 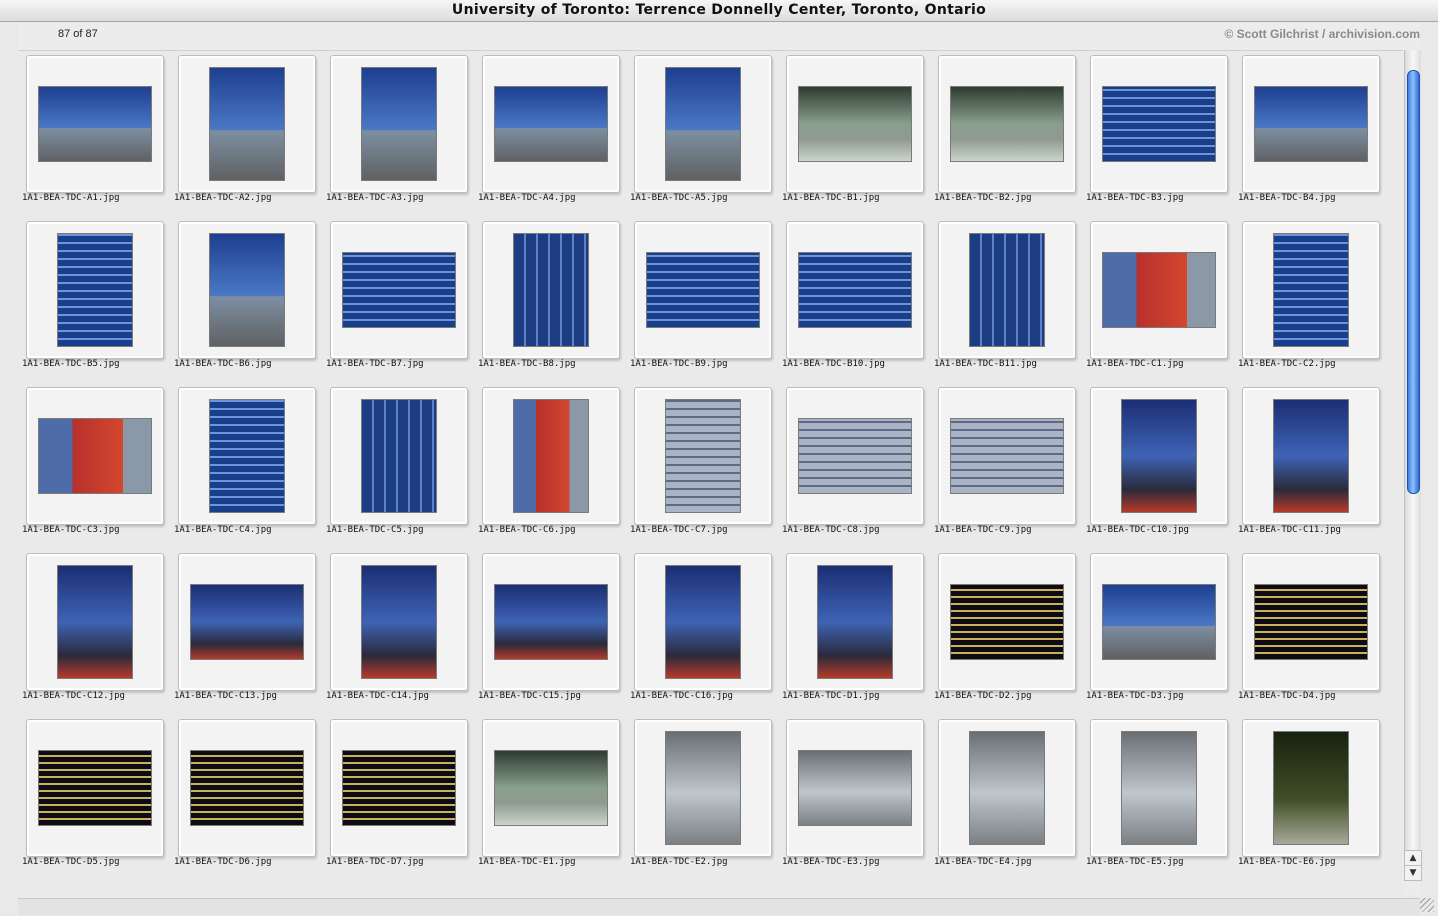 I want to click on thumbnail-item: 1A1-BEA-TDC-C10.jpg, so click(x=1156, y=466).